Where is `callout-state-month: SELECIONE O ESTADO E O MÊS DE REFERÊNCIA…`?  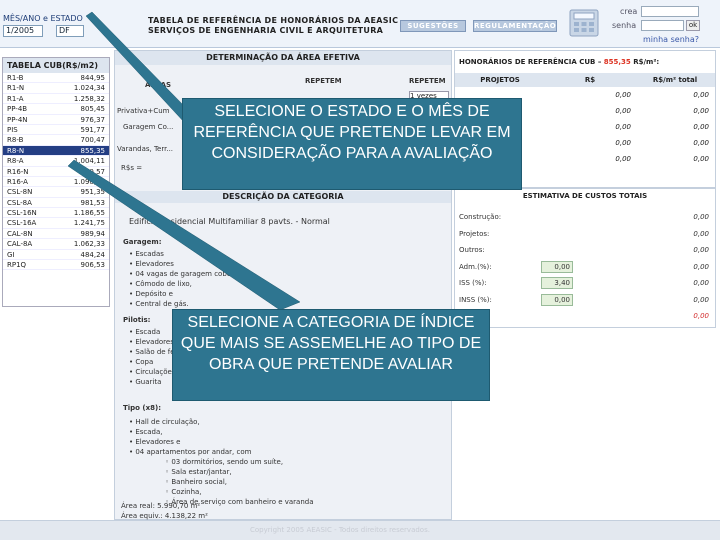
callout-state-month: SELECIONE O ESTADO E O MÊS DE REFERÊNCIA… is located at coordinates (352, 144).